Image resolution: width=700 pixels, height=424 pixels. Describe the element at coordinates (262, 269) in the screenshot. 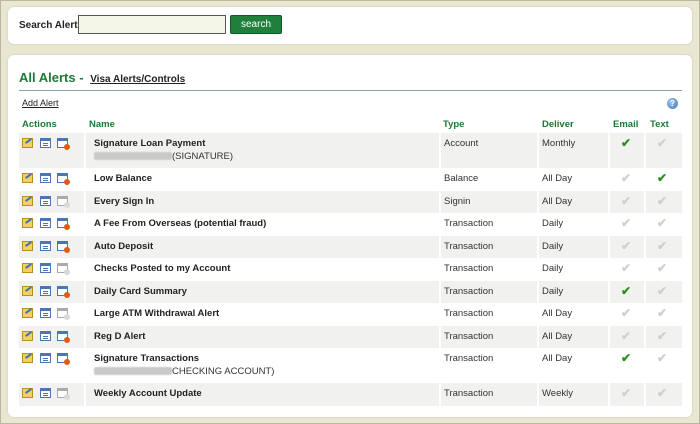

I see `name-cell: Checks Posted to my Account` at that location.